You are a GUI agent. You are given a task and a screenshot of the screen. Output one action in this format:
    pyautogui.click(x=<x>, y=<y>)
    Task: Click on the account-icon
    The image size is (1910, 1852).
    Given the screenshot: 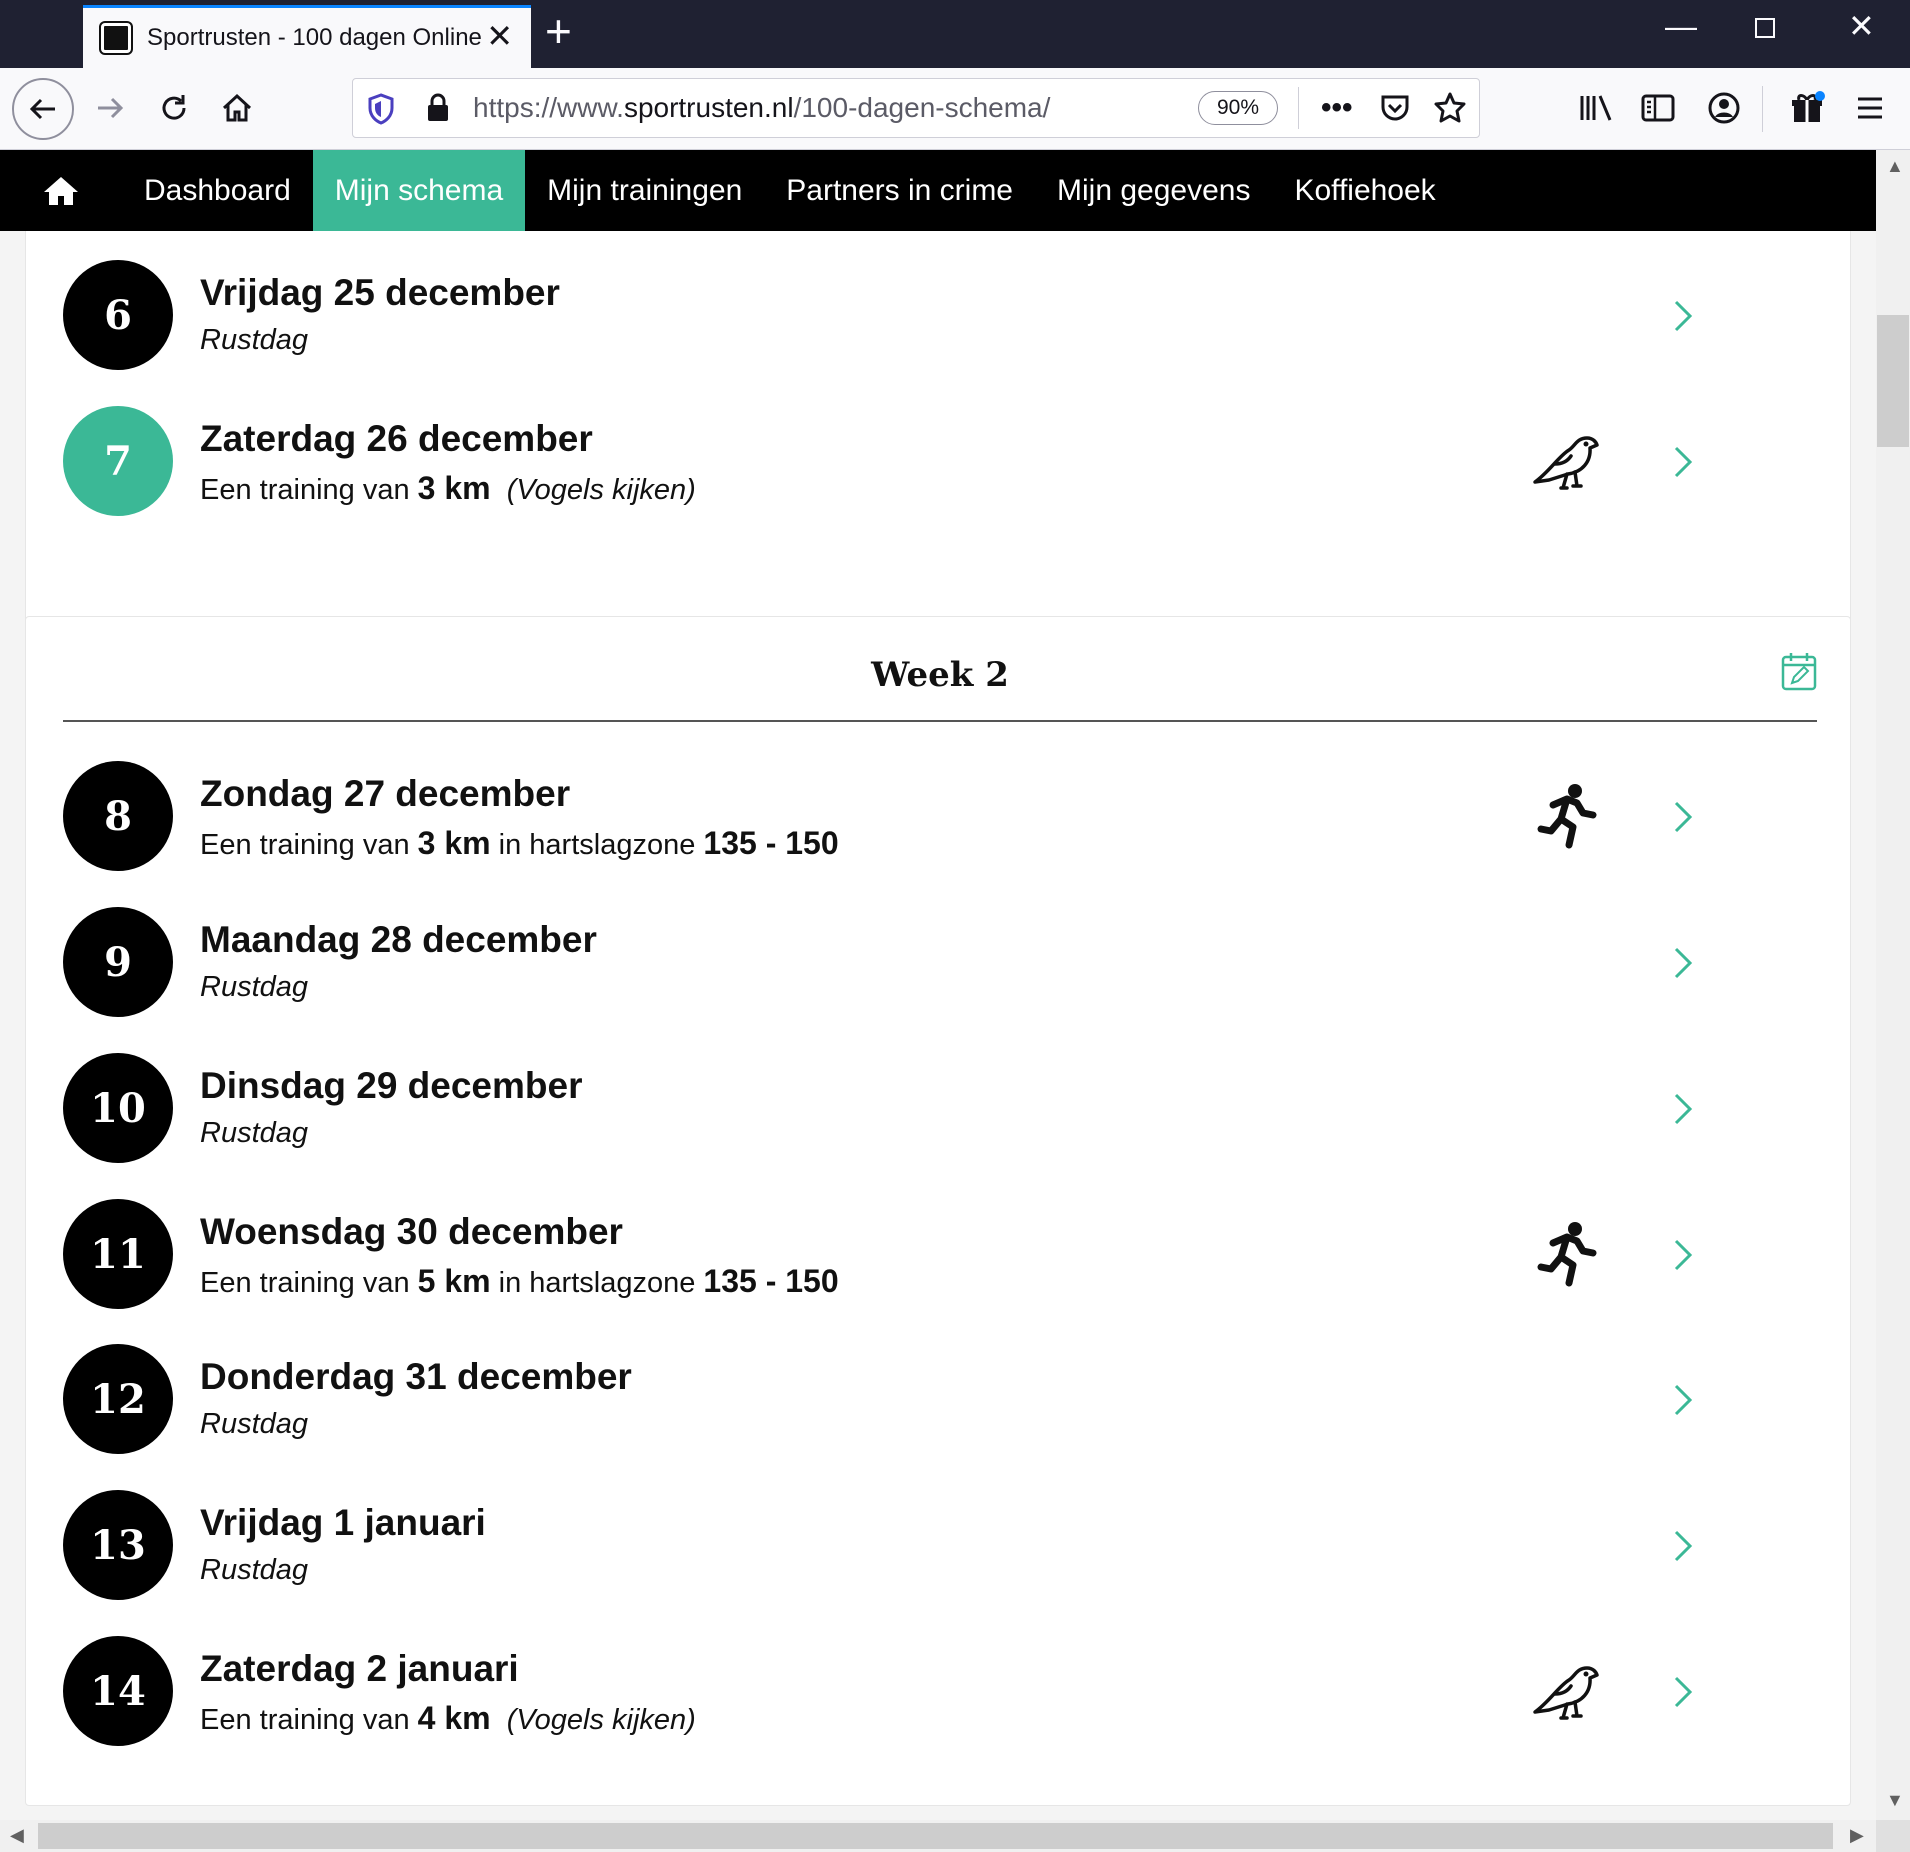 What is the action you would take?
    pyautogui.click(x=1724, y=108)
    